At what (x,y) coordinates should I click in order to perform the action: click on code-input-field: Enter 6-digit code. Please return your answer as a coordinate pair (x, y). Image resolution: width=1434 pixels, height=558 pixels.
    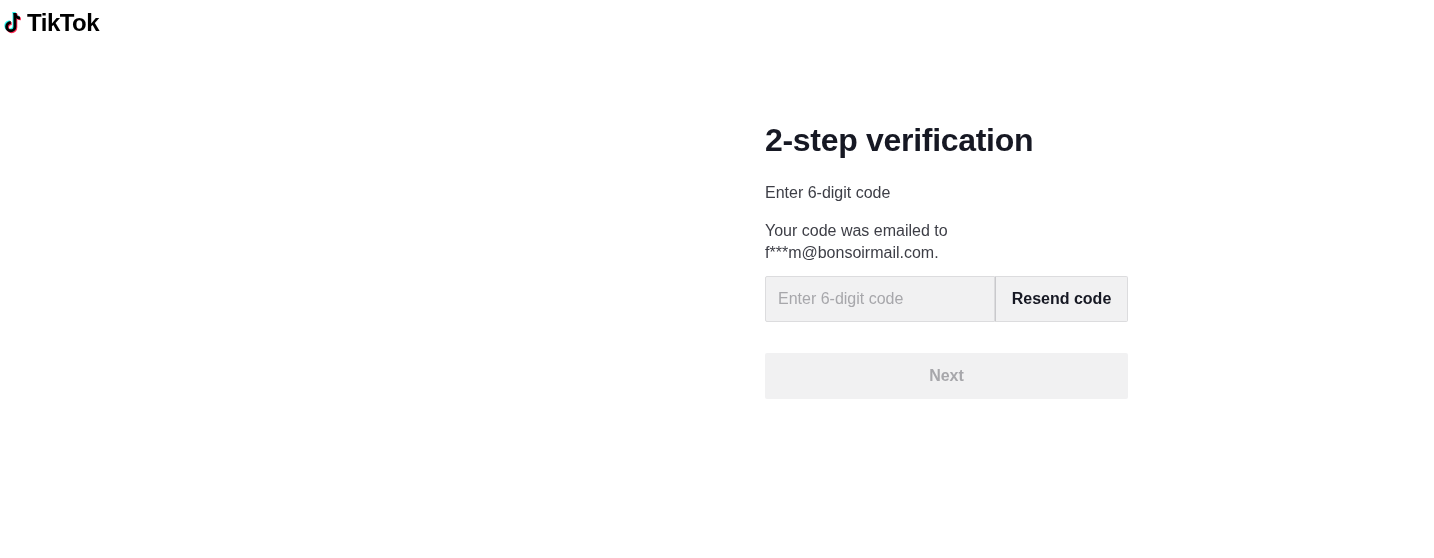
    Looking at the image, I should click on (880, 299).